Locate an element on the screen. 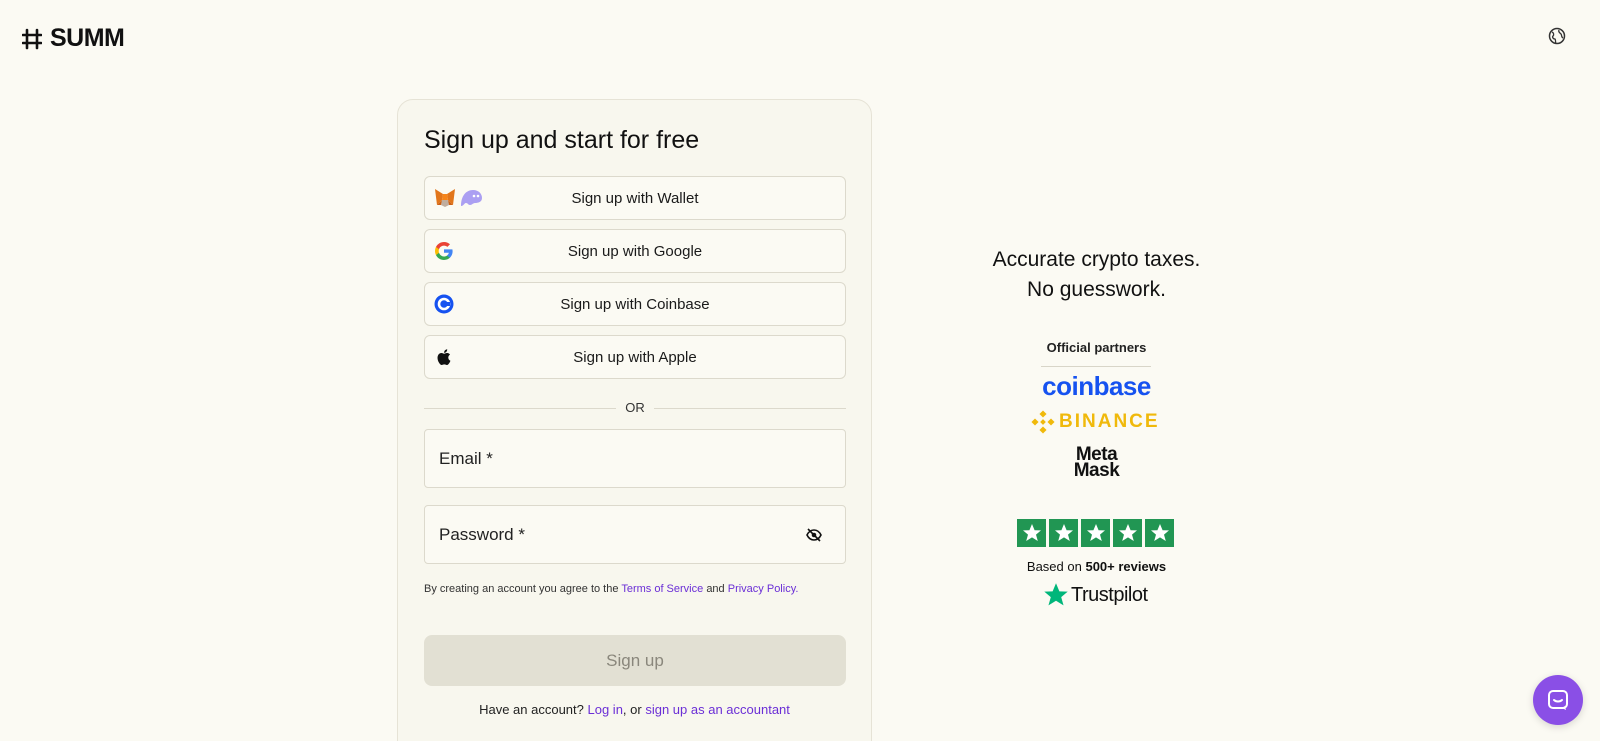  binance-icon is located at coordinates (1043, 422).